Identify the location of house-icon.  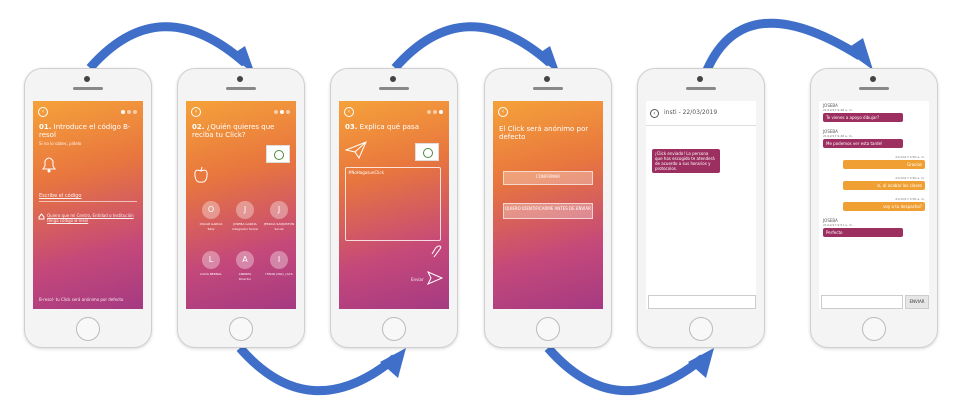
(41, 216).